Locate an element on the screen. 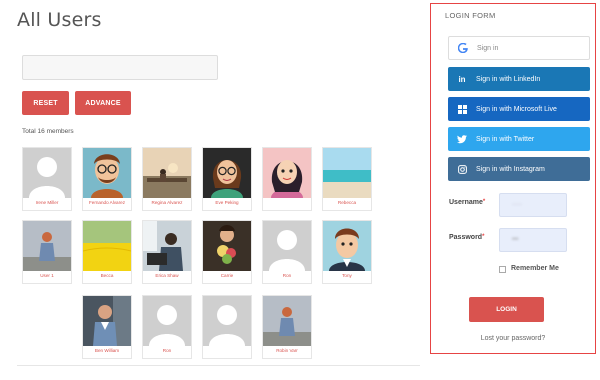  member-card: Regina Alvarez is located at coordinates (167, 179).